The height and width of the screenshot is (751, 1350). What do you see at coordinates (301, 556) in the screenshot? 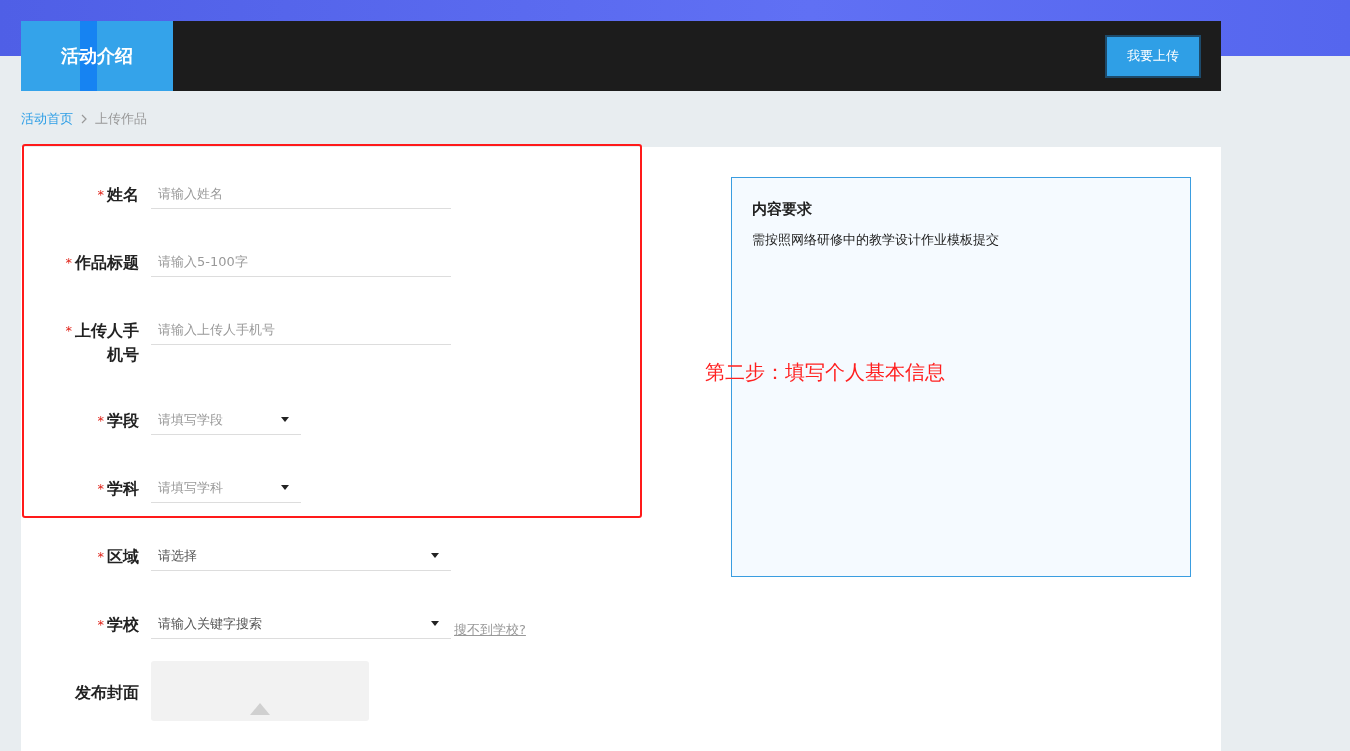
I see `select-field: 请选择` at bounding box center [301, 556].